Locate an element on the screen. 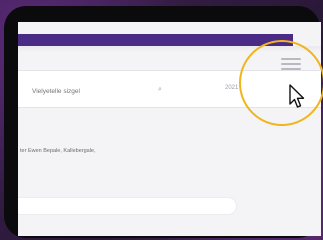 Image resolution: width=323 pixels, height=240 pixels. app-header-bar is located at coordinates (155, 40).